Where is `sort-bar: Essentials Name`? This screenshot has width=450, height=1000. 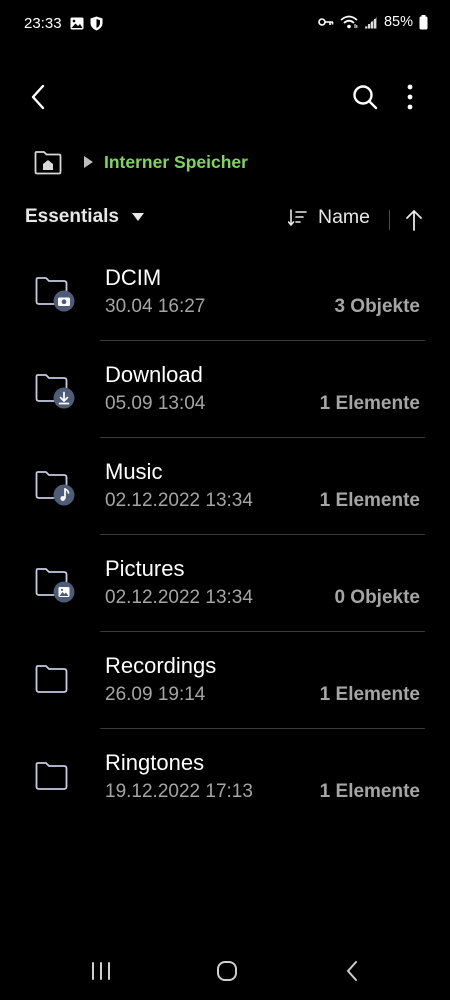
sort-bar: Essentials Name is located at coordinates (225, 220).